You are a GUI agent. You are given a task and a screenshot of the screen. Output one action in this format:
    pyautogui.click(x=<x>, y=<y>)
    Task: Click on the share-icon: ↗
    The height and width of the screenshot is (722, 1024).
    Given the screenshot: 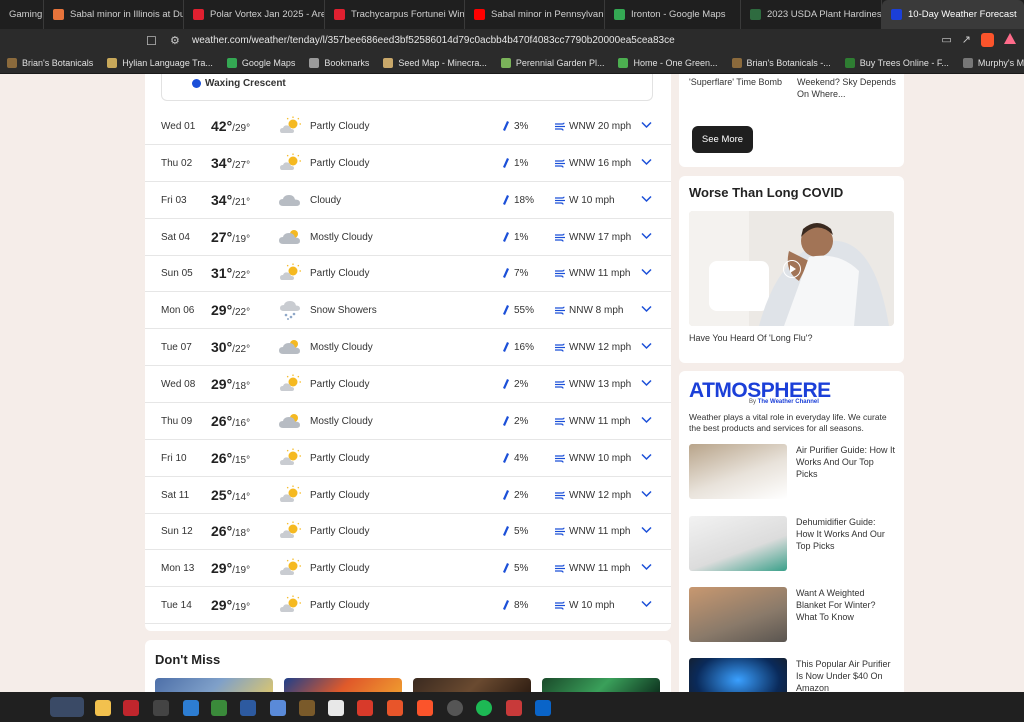 What is the action you would take?
    pyautogui.click(x=966, y=40)
    